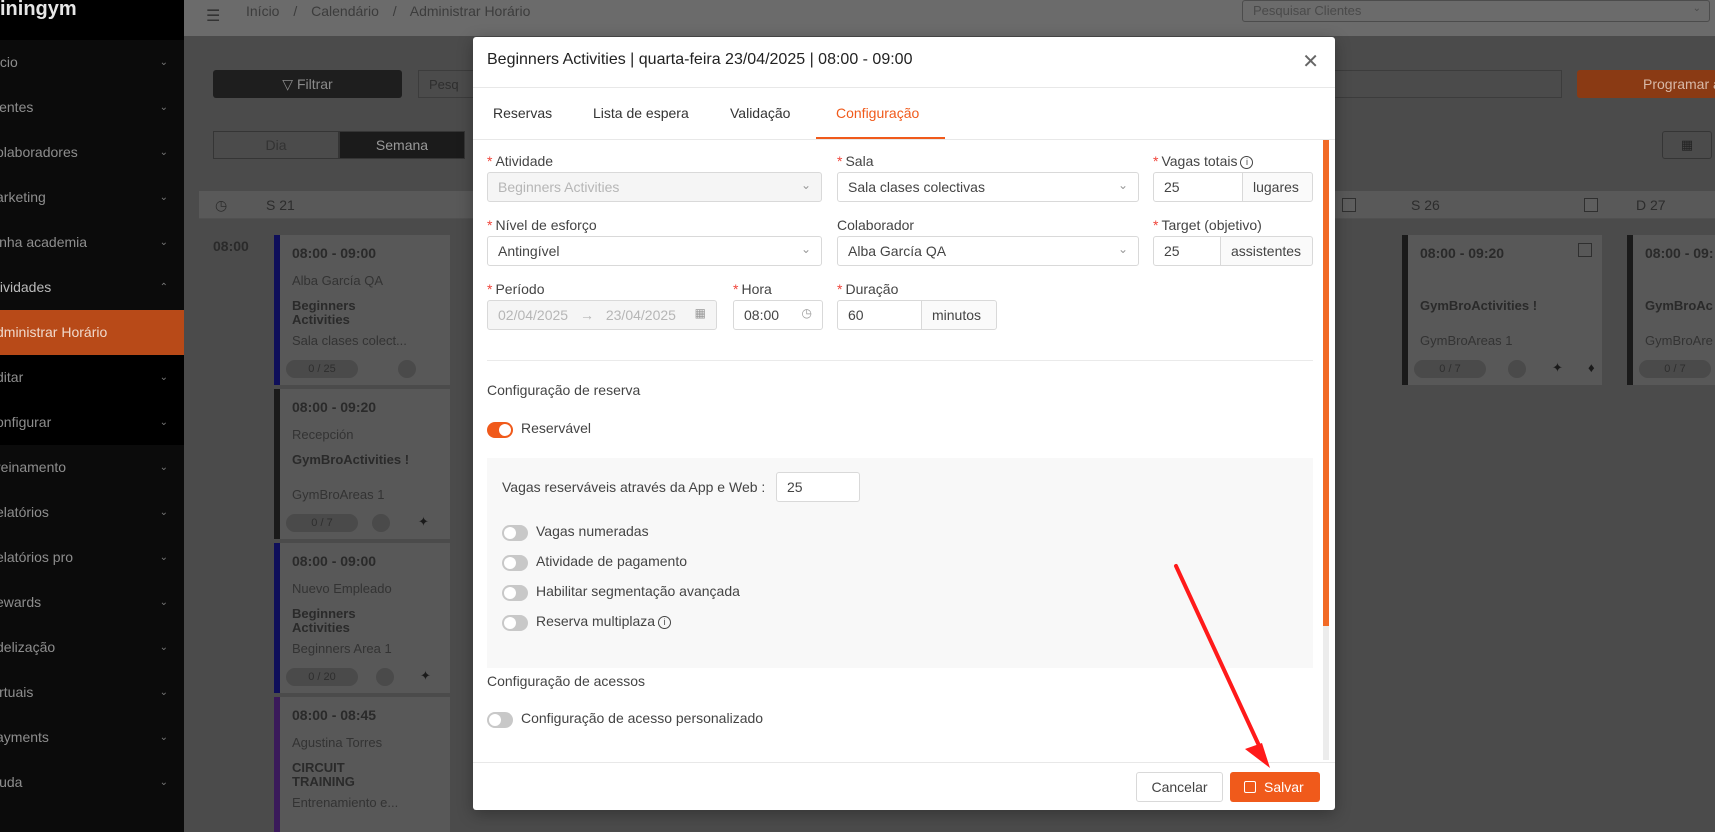 The height and width of the screenshot is (832, 1715). I want to click on sidebar-item-payments: ayments ⌄, so click(92, 737).